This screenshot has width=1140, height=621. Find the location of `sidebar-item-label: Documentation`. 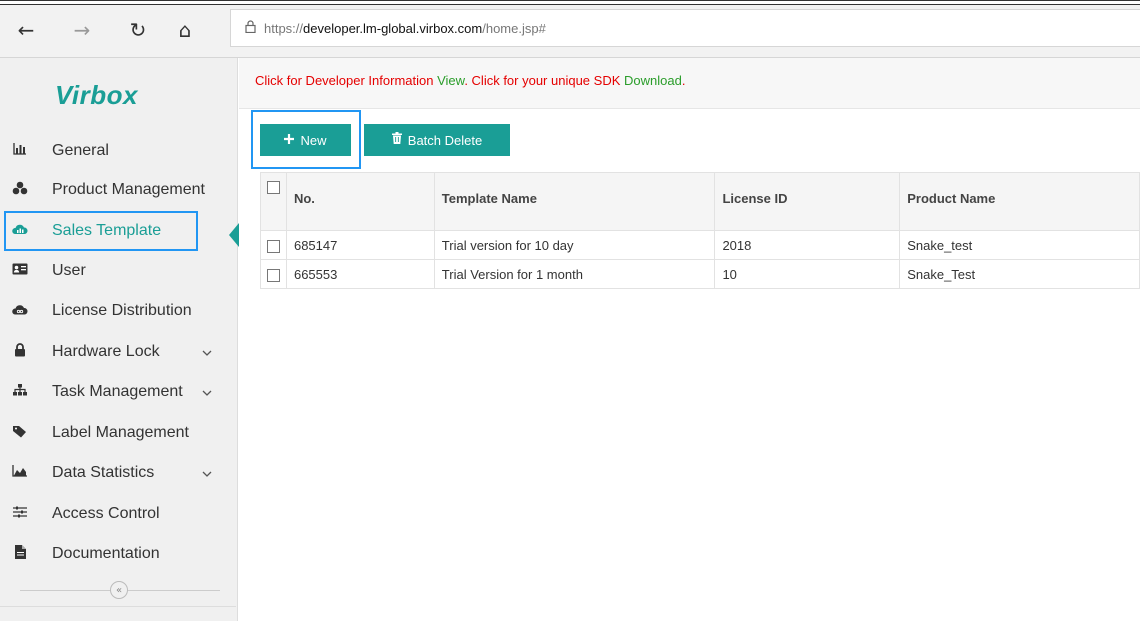

sidebar-item-label: Documentation is located at coordinates (106, 553).